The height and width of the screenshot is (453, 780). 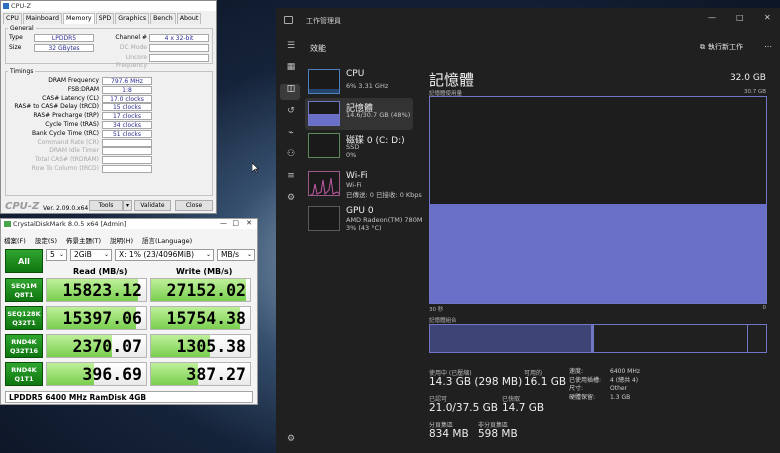 What do you see at coordinates (384, 195) in the screenshot?
I see `wifi-throughput: 已傳送: 0 已接收: 0 Kbps` at bounding box center [384, 195].